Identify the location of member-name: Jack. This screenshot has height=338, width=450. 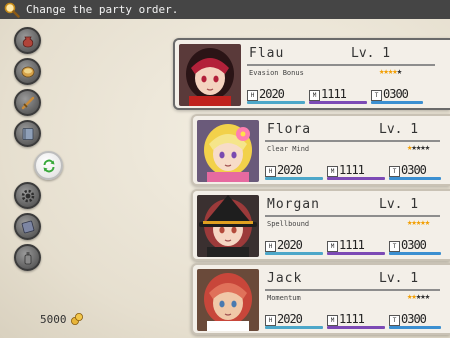
(285, 278).